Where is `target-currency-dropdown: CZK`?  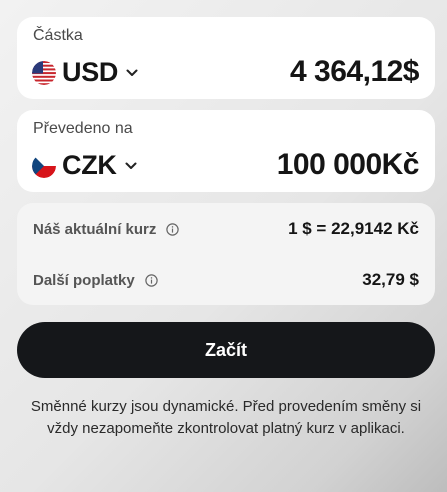 target-currency-dropdown: CZK is located at coordinates (84, 165).